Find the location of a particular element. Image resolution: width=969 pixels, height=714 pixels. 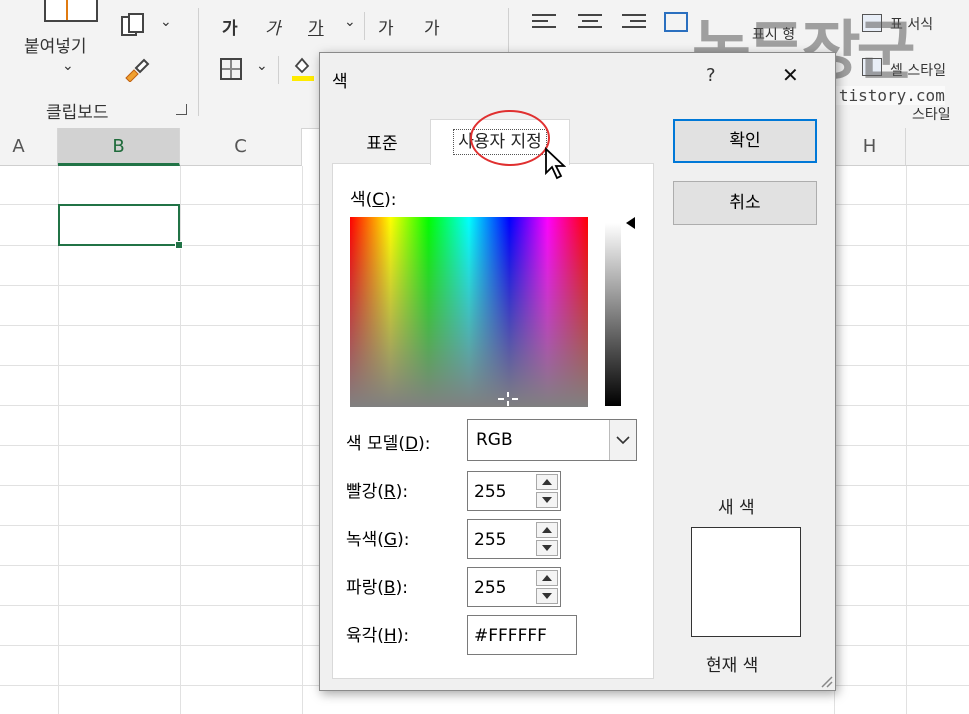

color-model-value: RGB is located at coordinates (494, 440).